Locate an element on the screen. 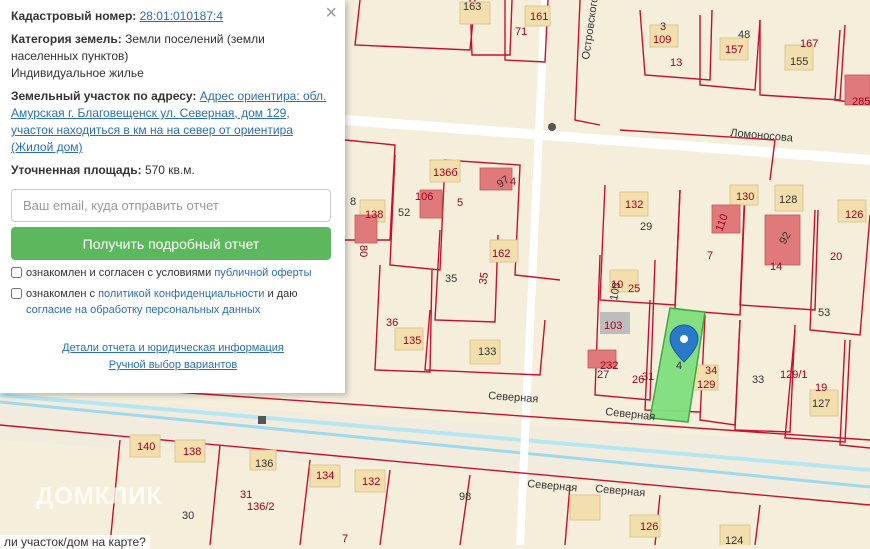 This screenshot has width=870, height=549. house-number-label: 135 is located at coordinates (412, 341).